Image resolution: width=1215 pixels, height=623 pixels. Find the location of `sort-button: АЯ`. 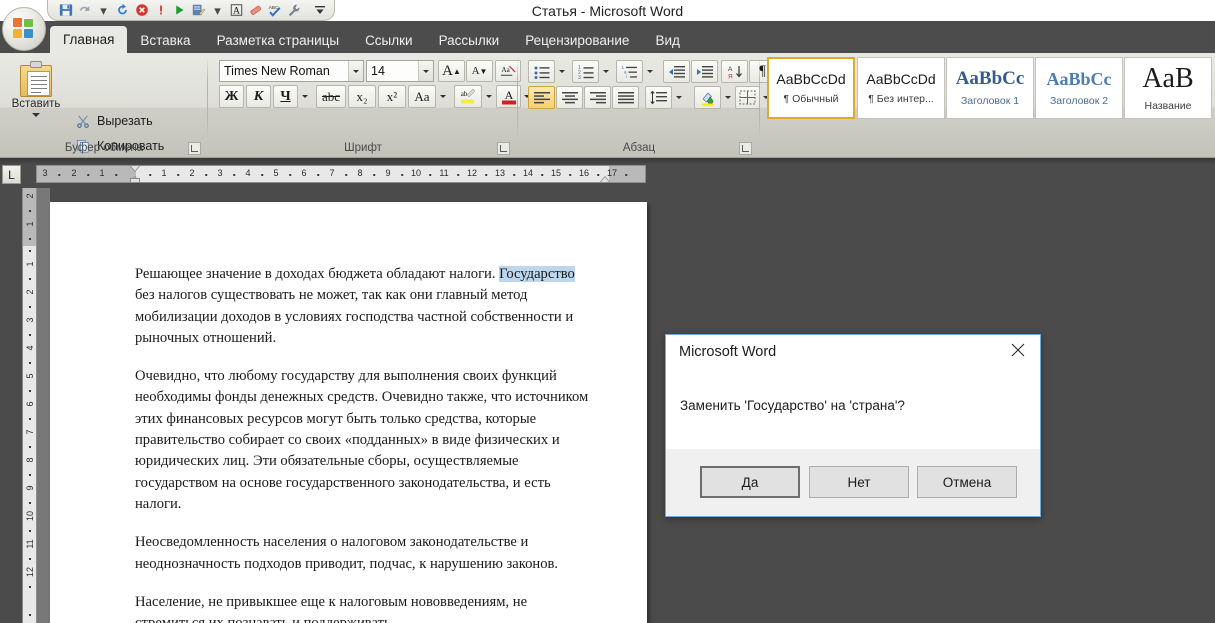

sort-button: АЯ is located at coordinates (734, 71).